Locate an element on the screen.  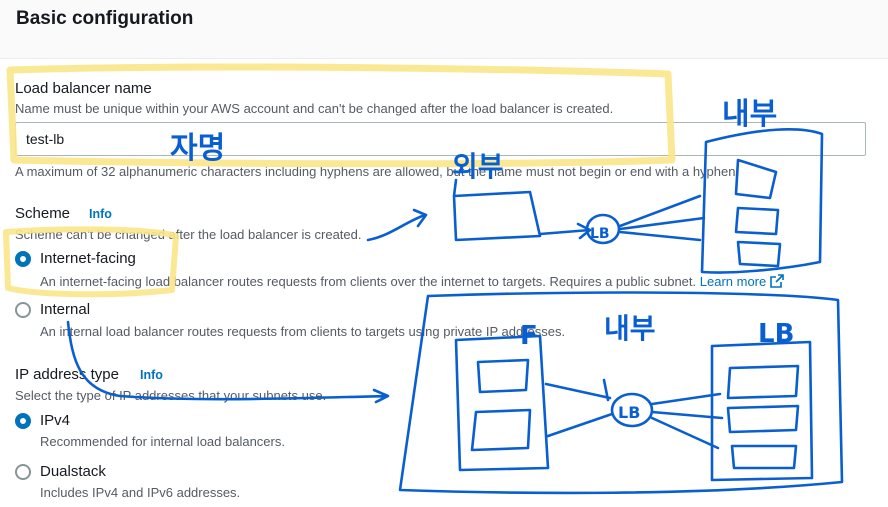
ip-type-dualstack-label: Dualstack is located at coordinates (73, 471).